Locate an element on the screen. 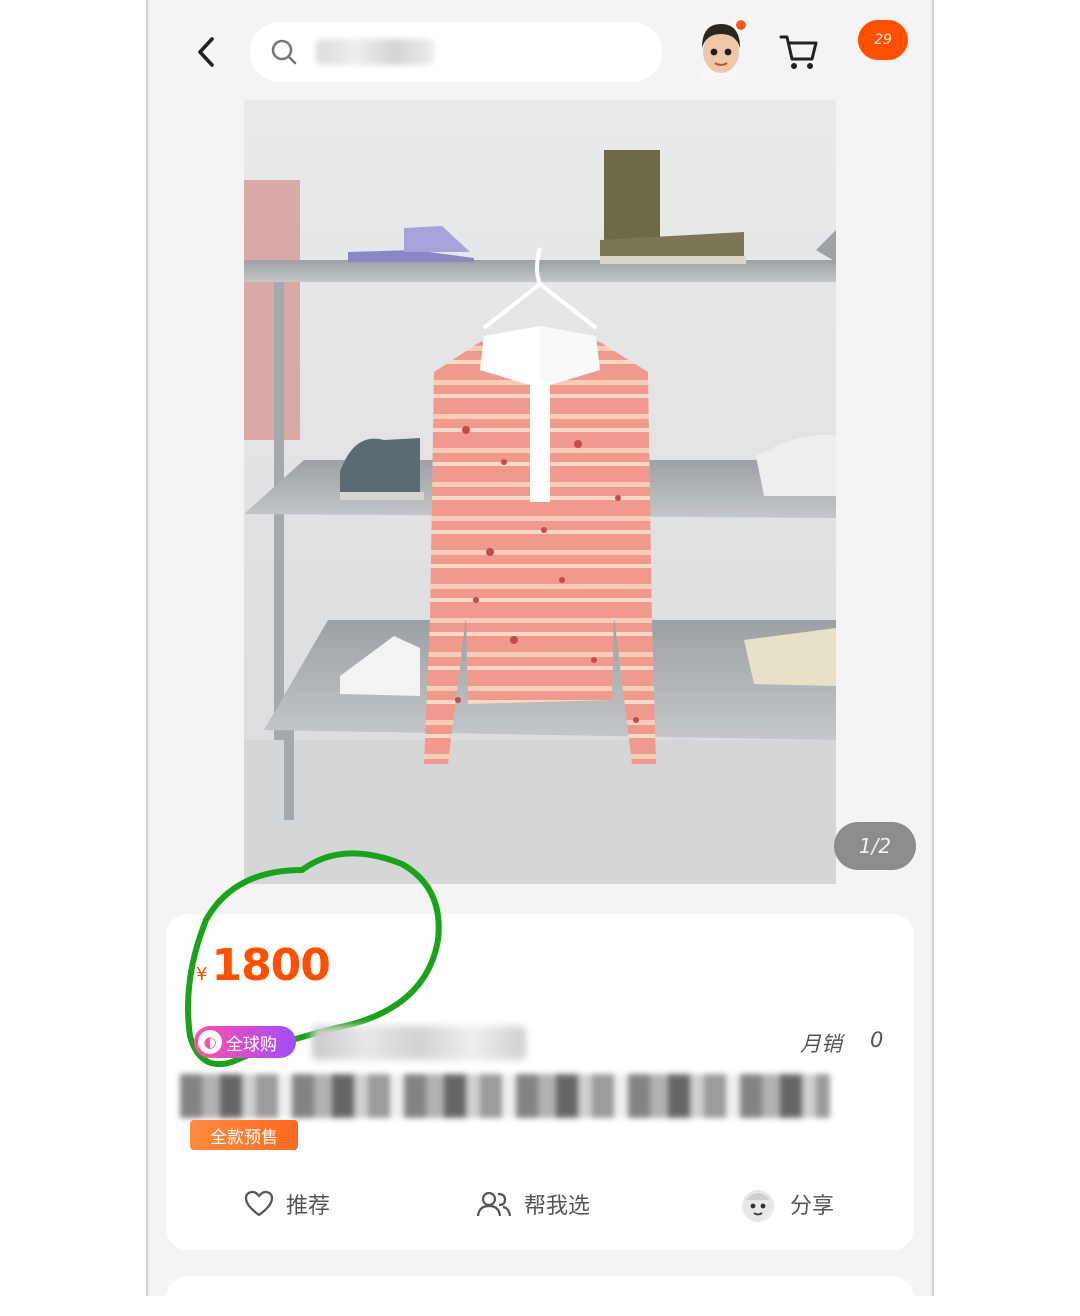 The image size is (1080, 1316). cart-button is located at coordinates (799, 52).